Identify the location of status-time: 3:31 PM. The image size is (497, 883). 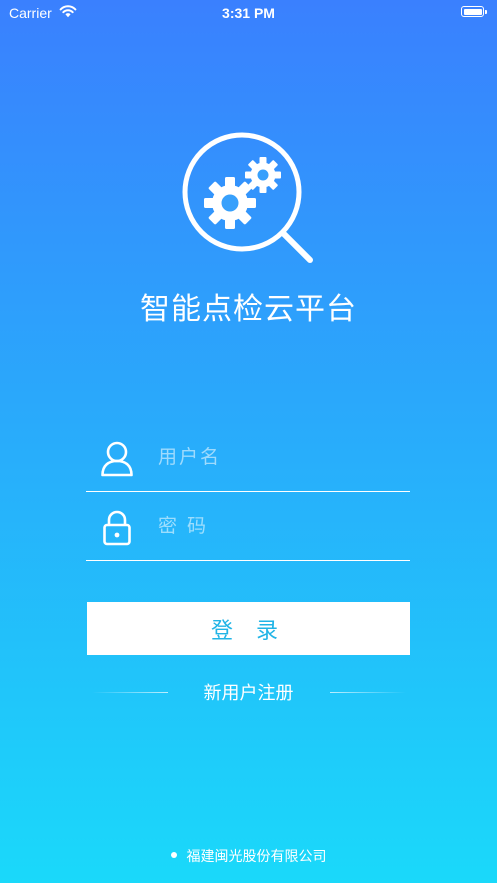
(248, 13).